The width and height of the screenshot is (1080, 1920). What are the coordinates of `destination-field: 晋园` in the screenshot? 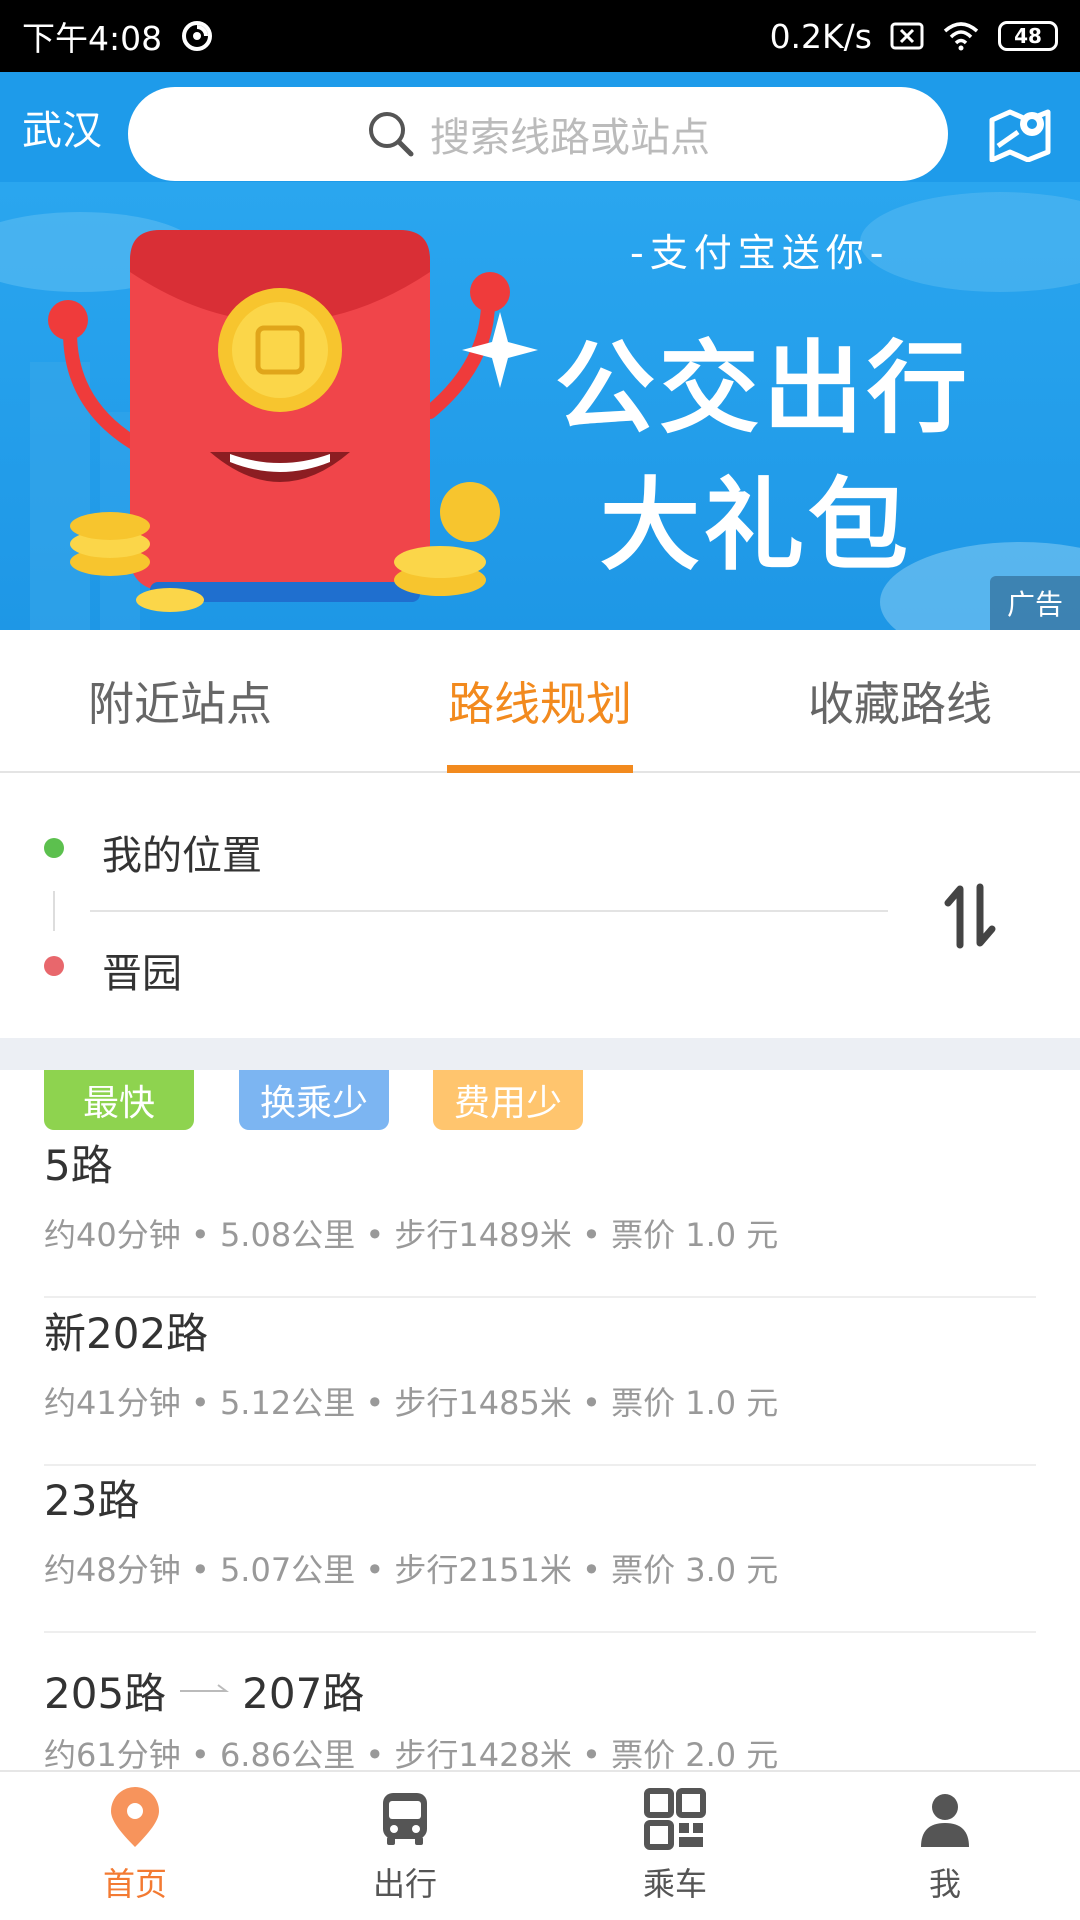 It's located at (142, 970).